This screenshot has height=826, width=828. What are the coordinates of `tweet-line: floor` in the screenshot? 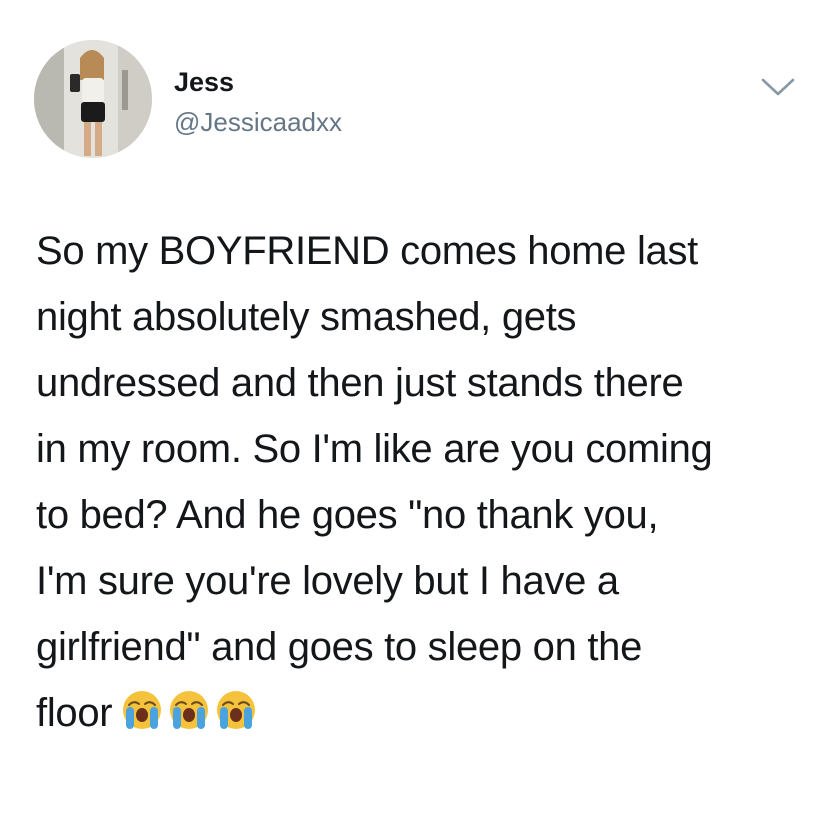 It's located at (74, 713).